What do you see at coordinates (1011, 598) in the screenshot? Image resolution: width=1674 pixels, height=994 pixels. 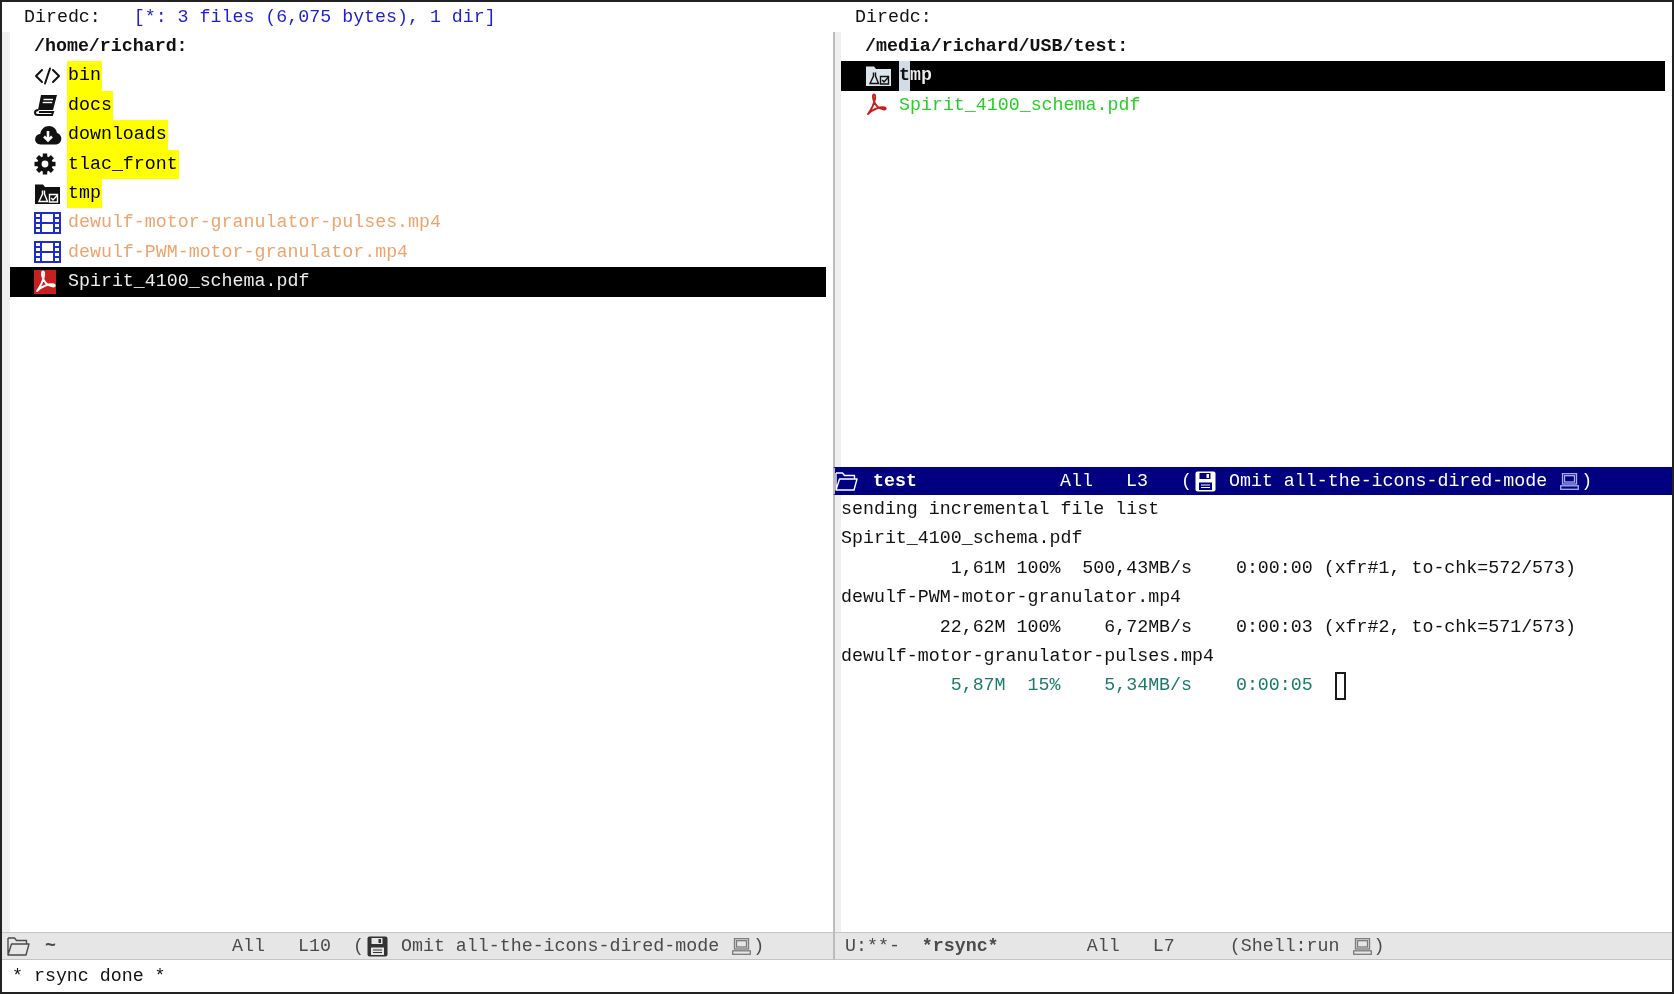 I see `output-line: dewulf-PWM-motor-granulator.mp4` at bounding box center [1011, 598].